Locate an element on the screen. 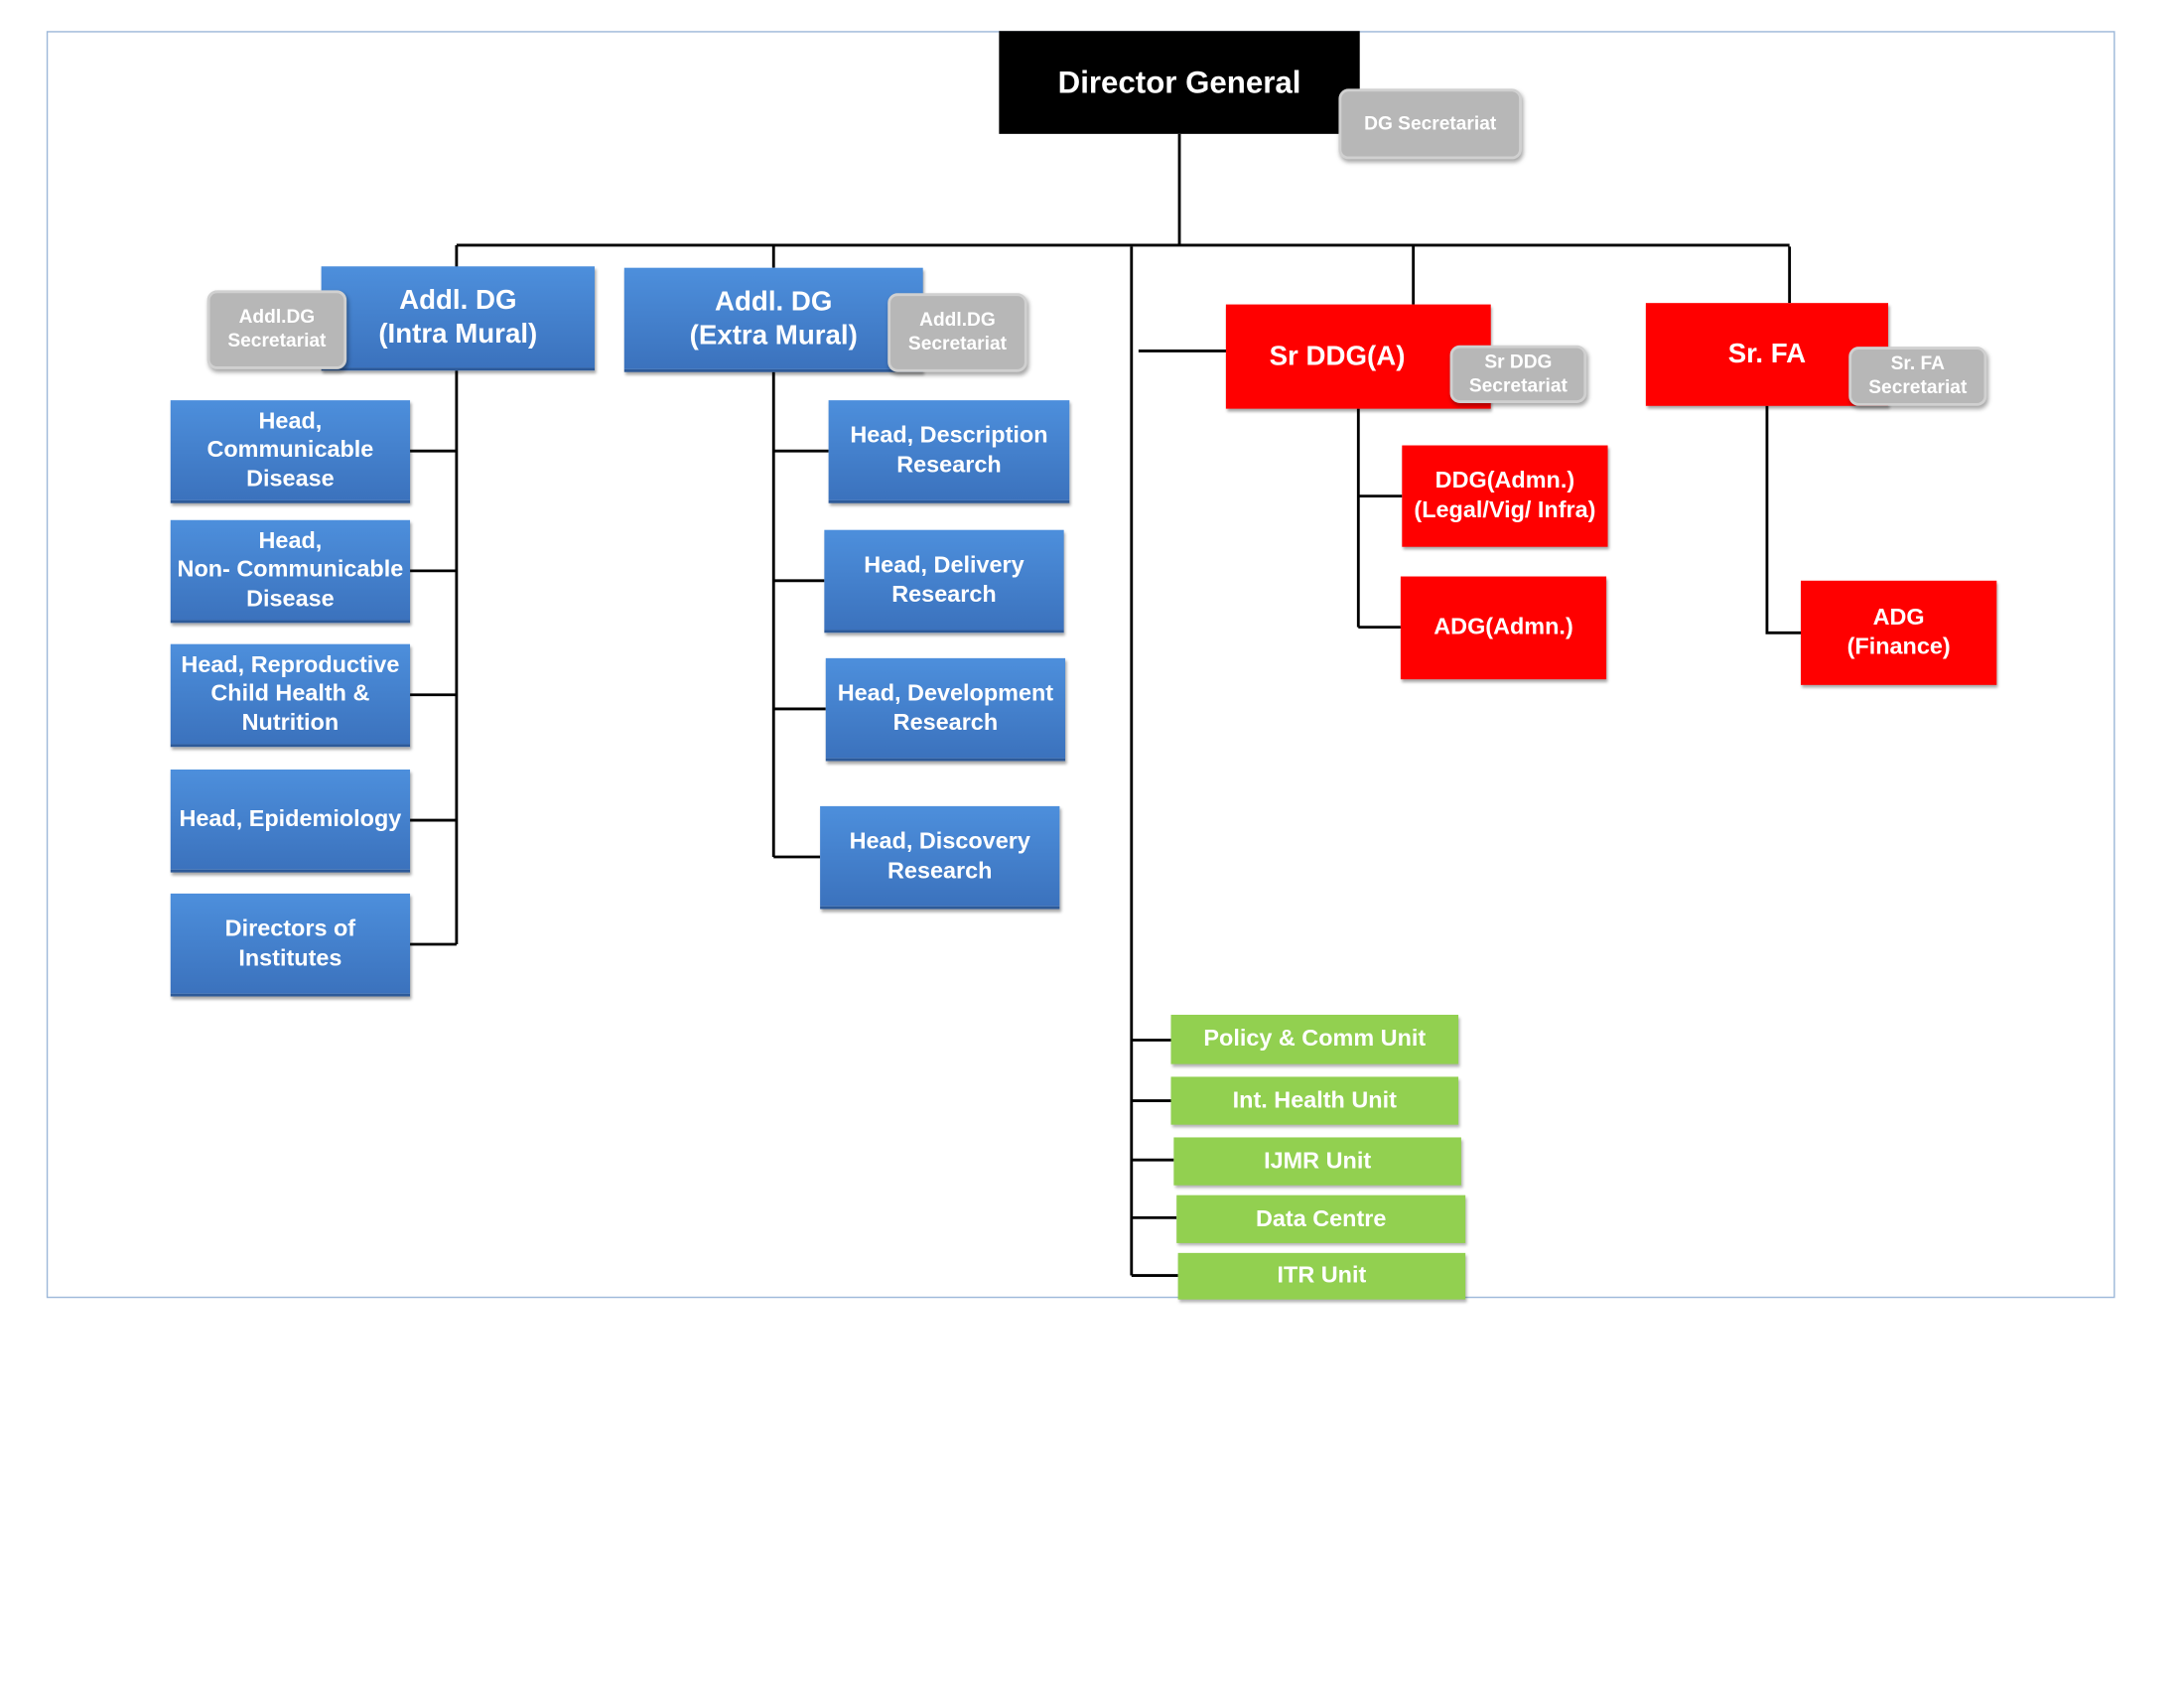 This screenshot has width=2184, height=1688. head-non-communicable-box: Head, Non- Communicable Disease is located at coordinates (290, 571).